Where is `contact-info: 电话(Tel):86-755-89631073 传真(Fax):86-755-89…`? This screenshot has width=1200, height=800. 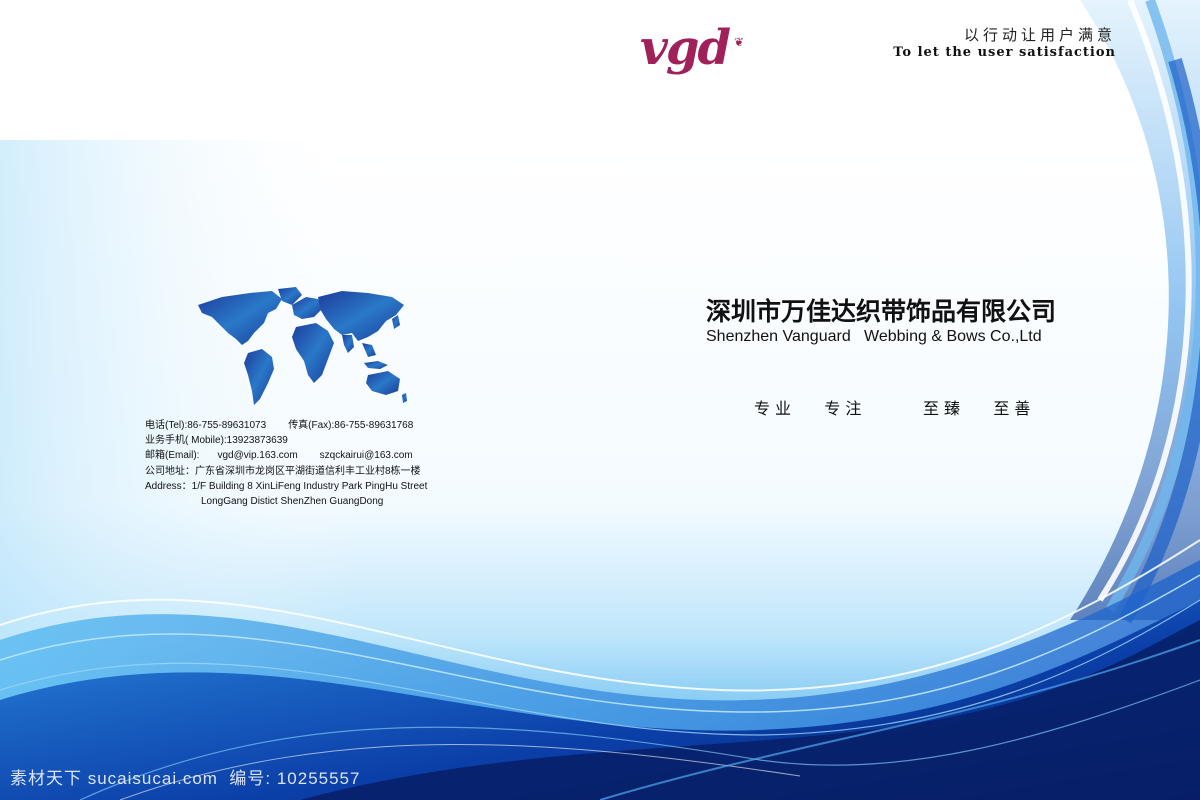
contact-info: 电话(Tel):86-755-89631073 传真(Fax):86-755-89… is located at coordinates (286, 463).